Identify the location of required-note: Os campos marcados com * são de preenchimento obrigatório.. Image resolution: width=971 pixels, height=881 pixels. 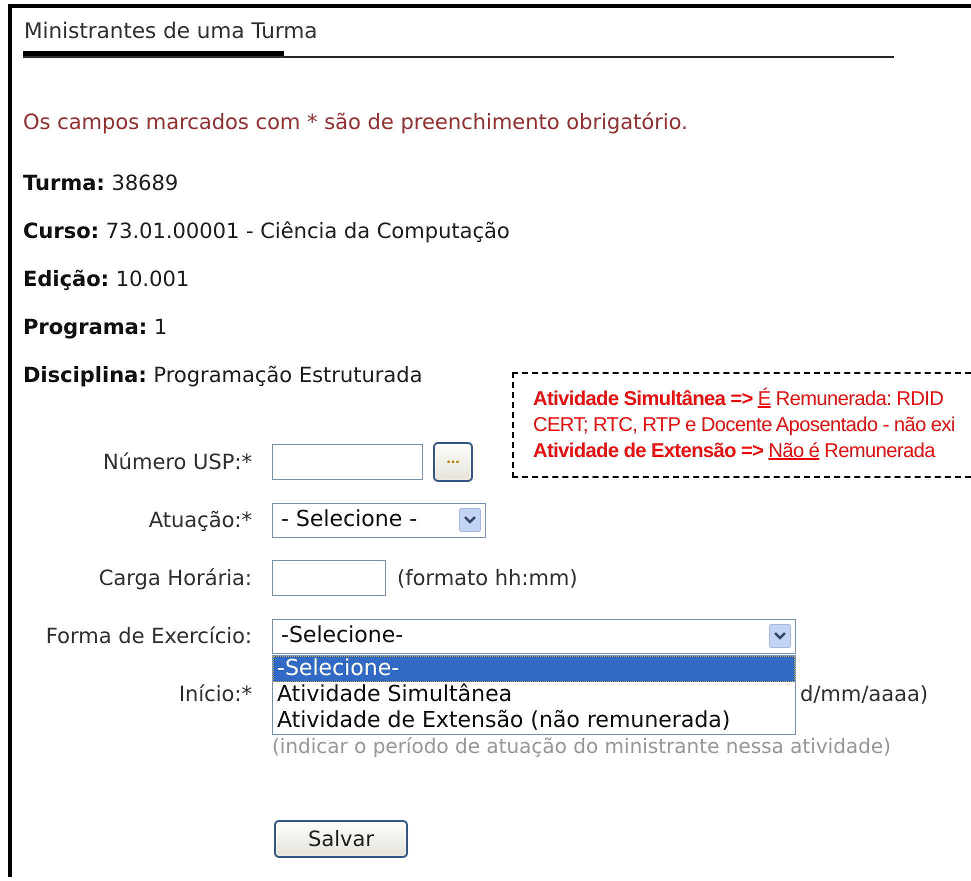
(356, 122).